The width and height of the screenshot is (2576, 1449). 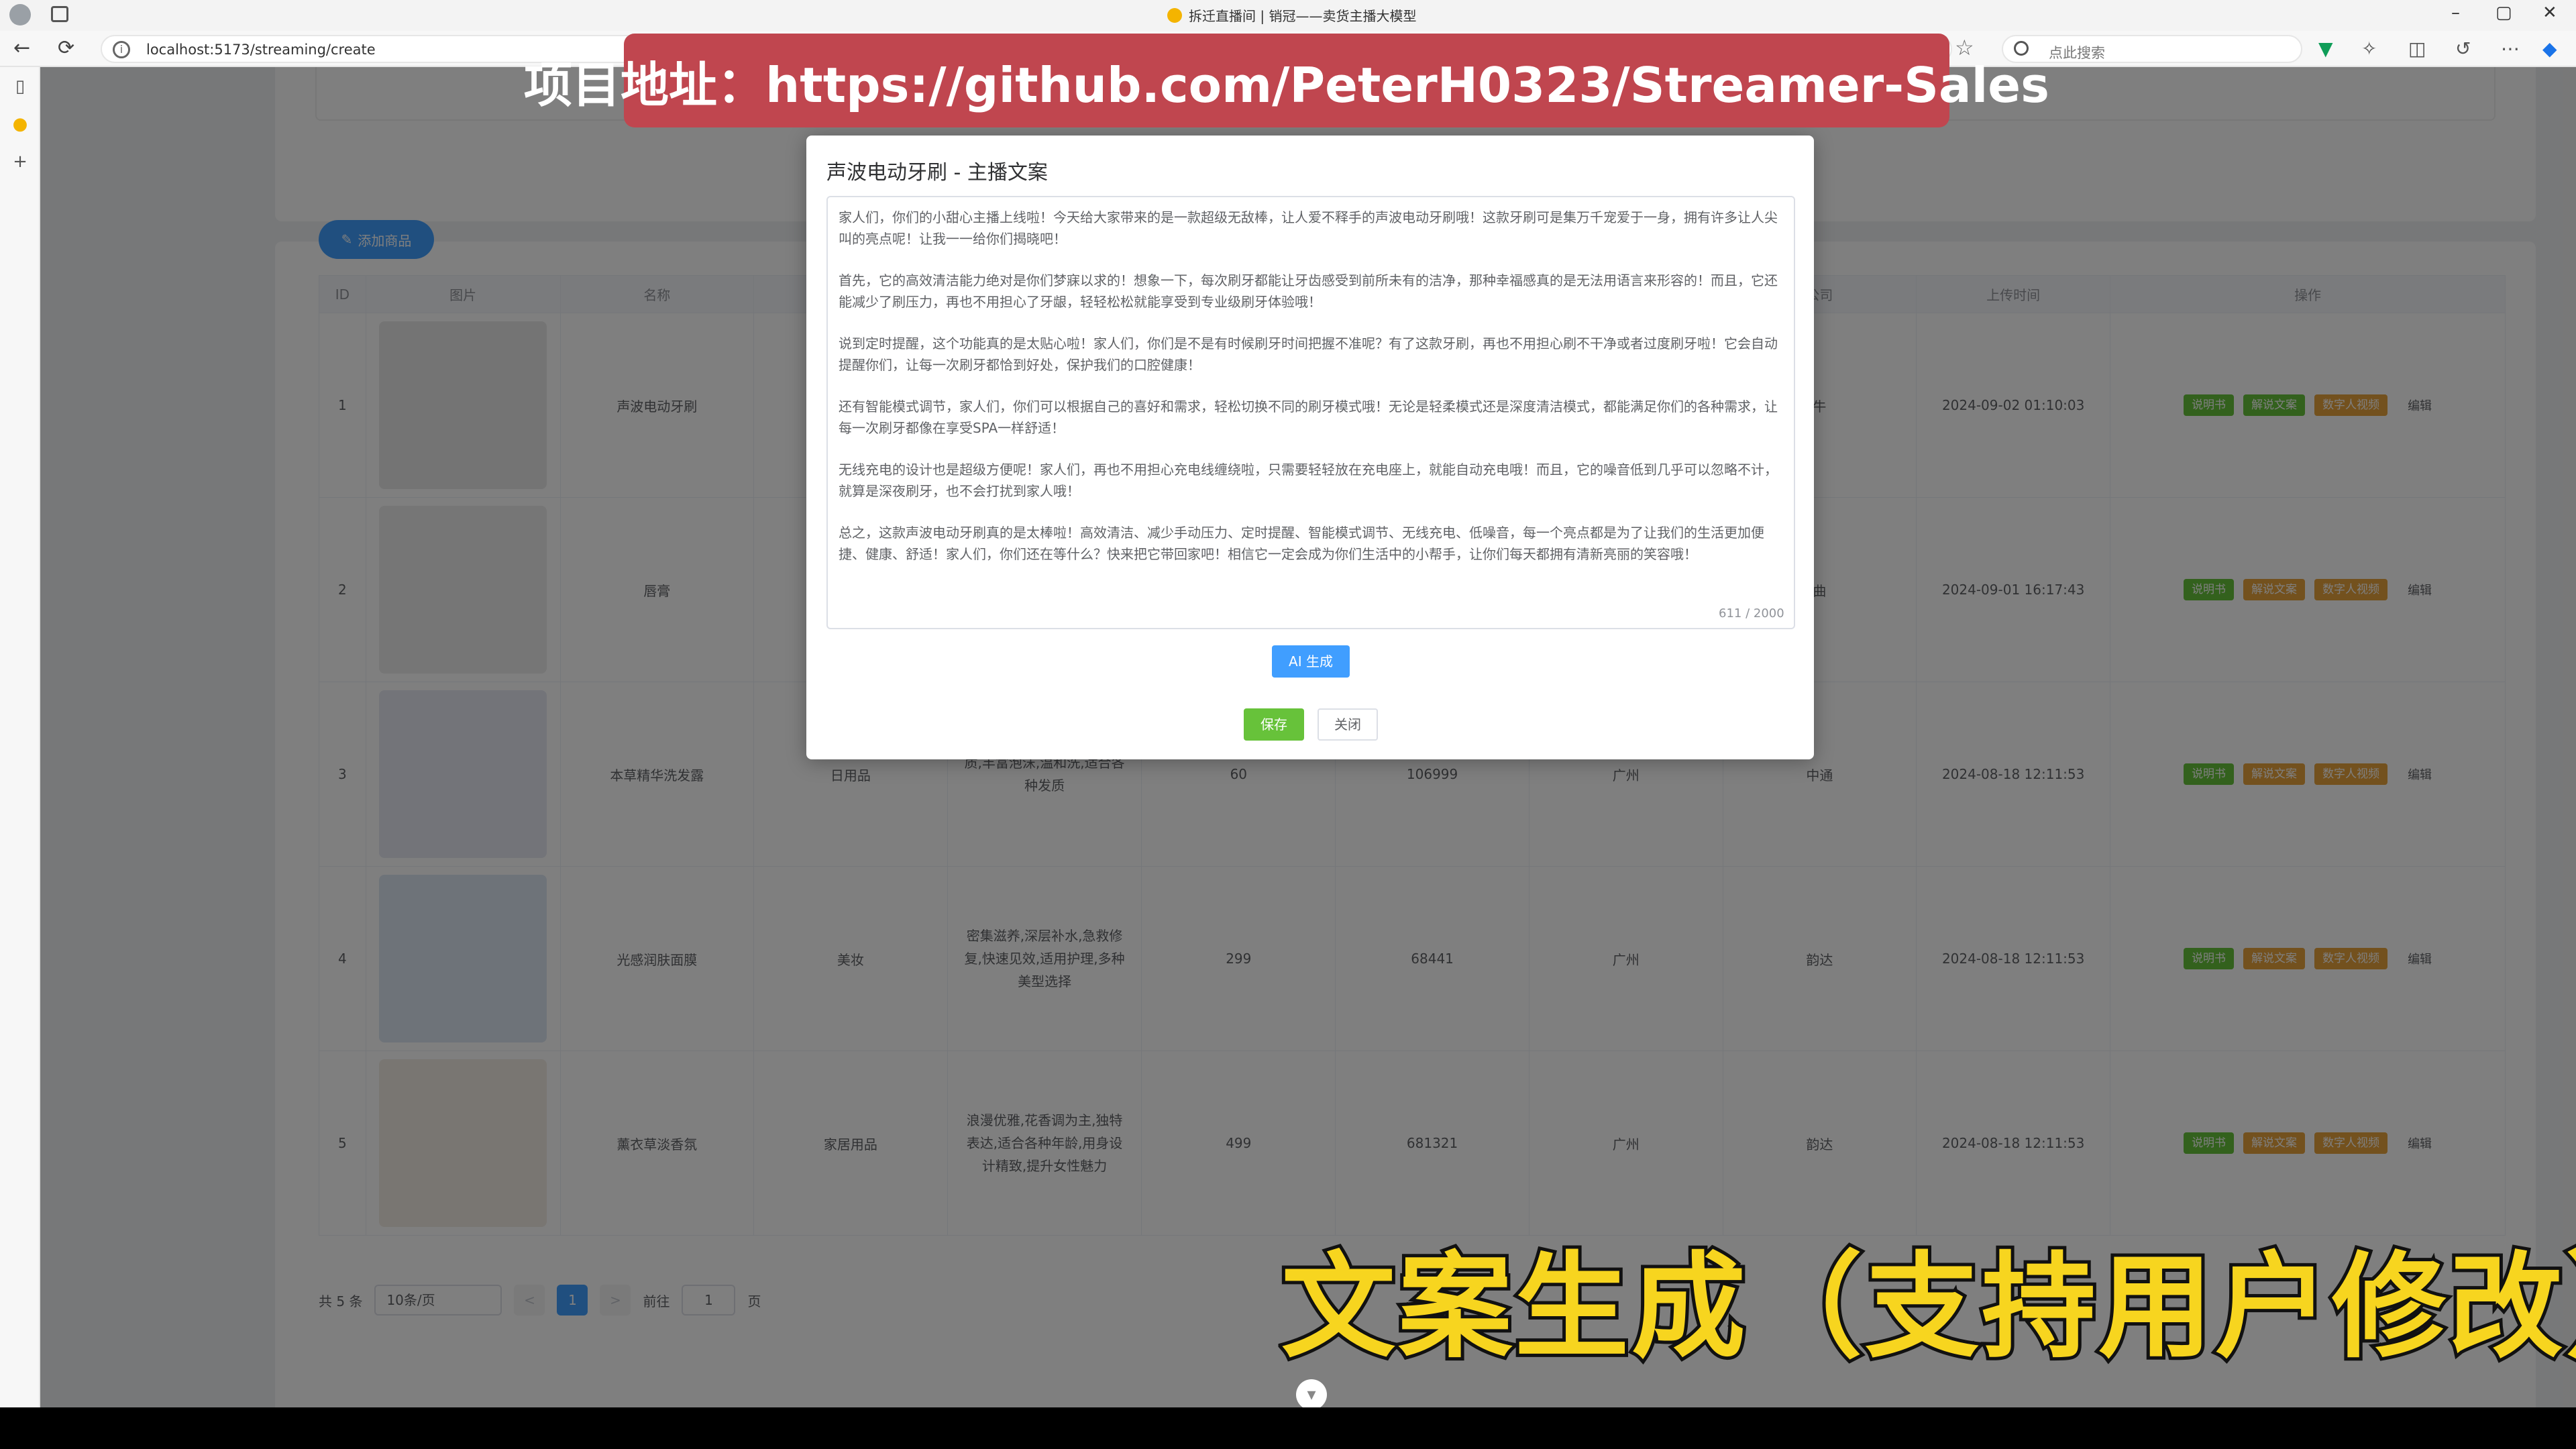 What do you see at coordinates (20, 14) in the screenshot?
I see `profile-avatar` at bounding box center [20, 14].